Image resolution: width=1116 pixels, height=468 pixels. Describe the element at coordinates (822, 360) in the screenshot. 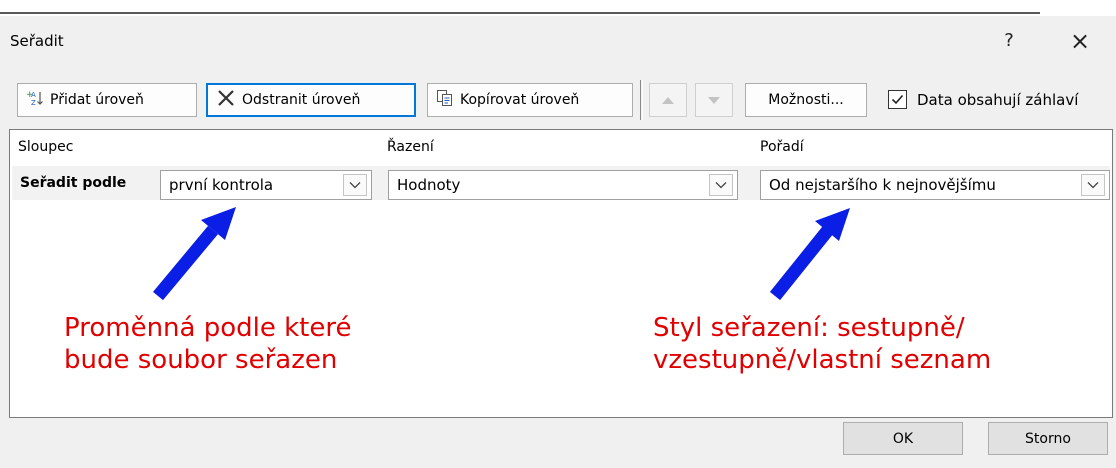

I see `annotation-right-line2: vzestupně/vlastní seznam` at that location.